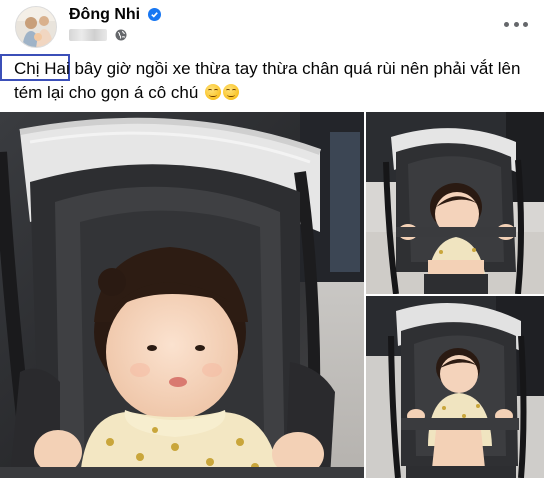 The height and width of the screenshot is (478, 544). Describe the element at coordinates (516, 24) in the screenshot. I see `more-options-button` at that location.